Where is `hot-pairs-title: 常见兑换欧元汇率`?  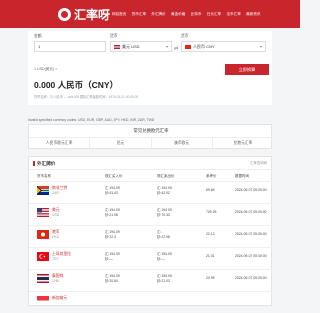 hot-pairs-title: 常见兑换欧元汇率 is located at coordinates (151, 130).